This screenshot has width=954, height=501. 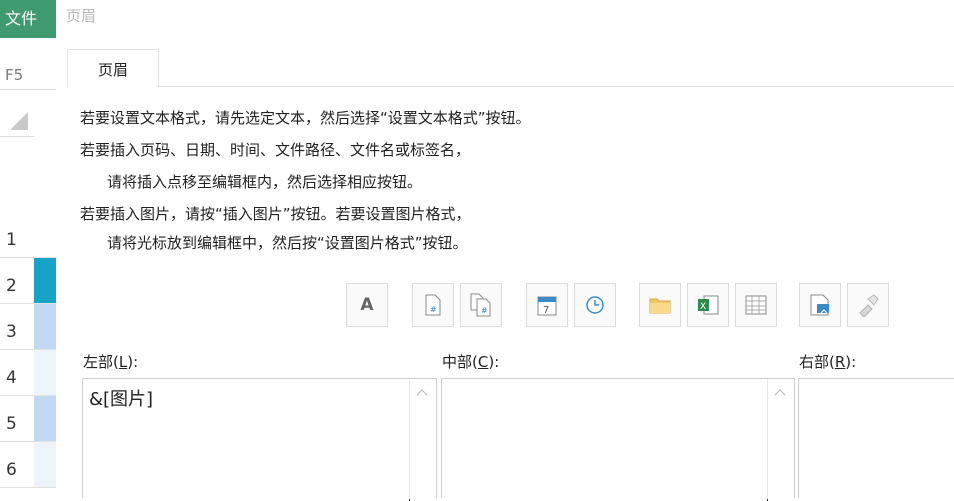 What do you see at coordinates (275, 150) in the screenshot?
I see `instruction-line-2: 若要插入页码、日期、时间、文件路径、文件名或标签名，` at bounding box center [275, 150].